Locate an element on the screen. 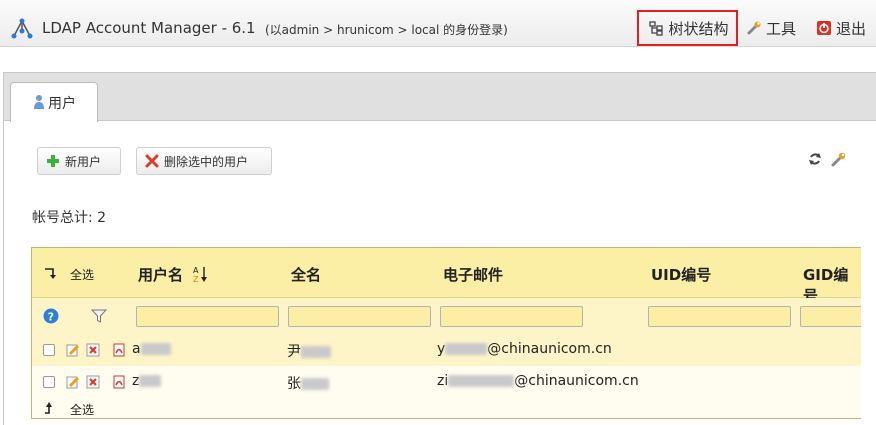  logout-button: 退出 is located at coordinates (841, 28).